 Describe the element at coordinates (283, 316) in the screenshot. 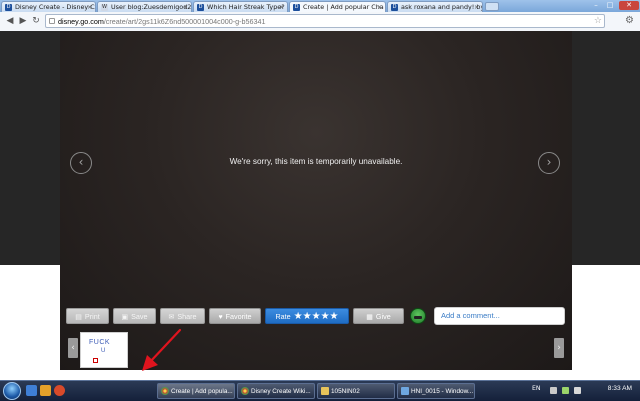

I see `rate-label: Rate` at that location.